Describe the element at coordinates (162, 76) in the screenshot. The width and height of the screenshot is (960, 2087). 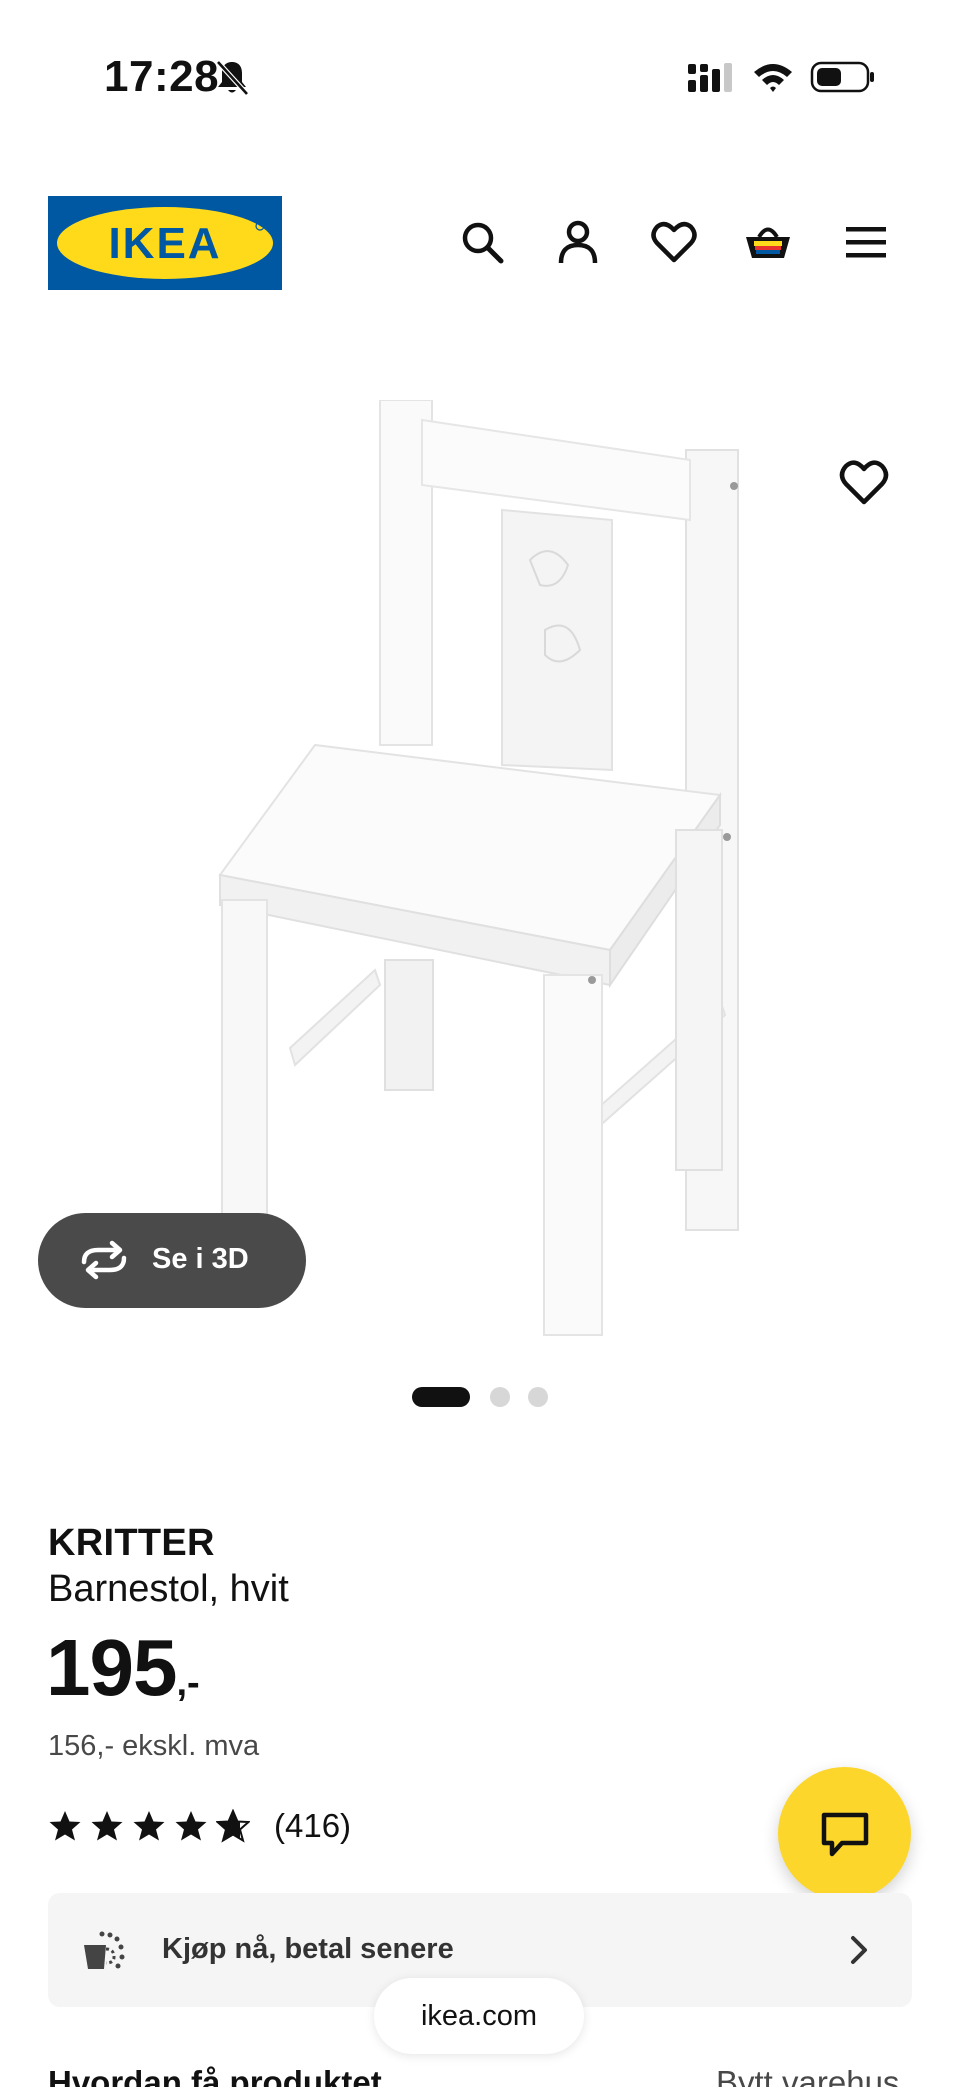
I see `status-time: 17:28` at that location.